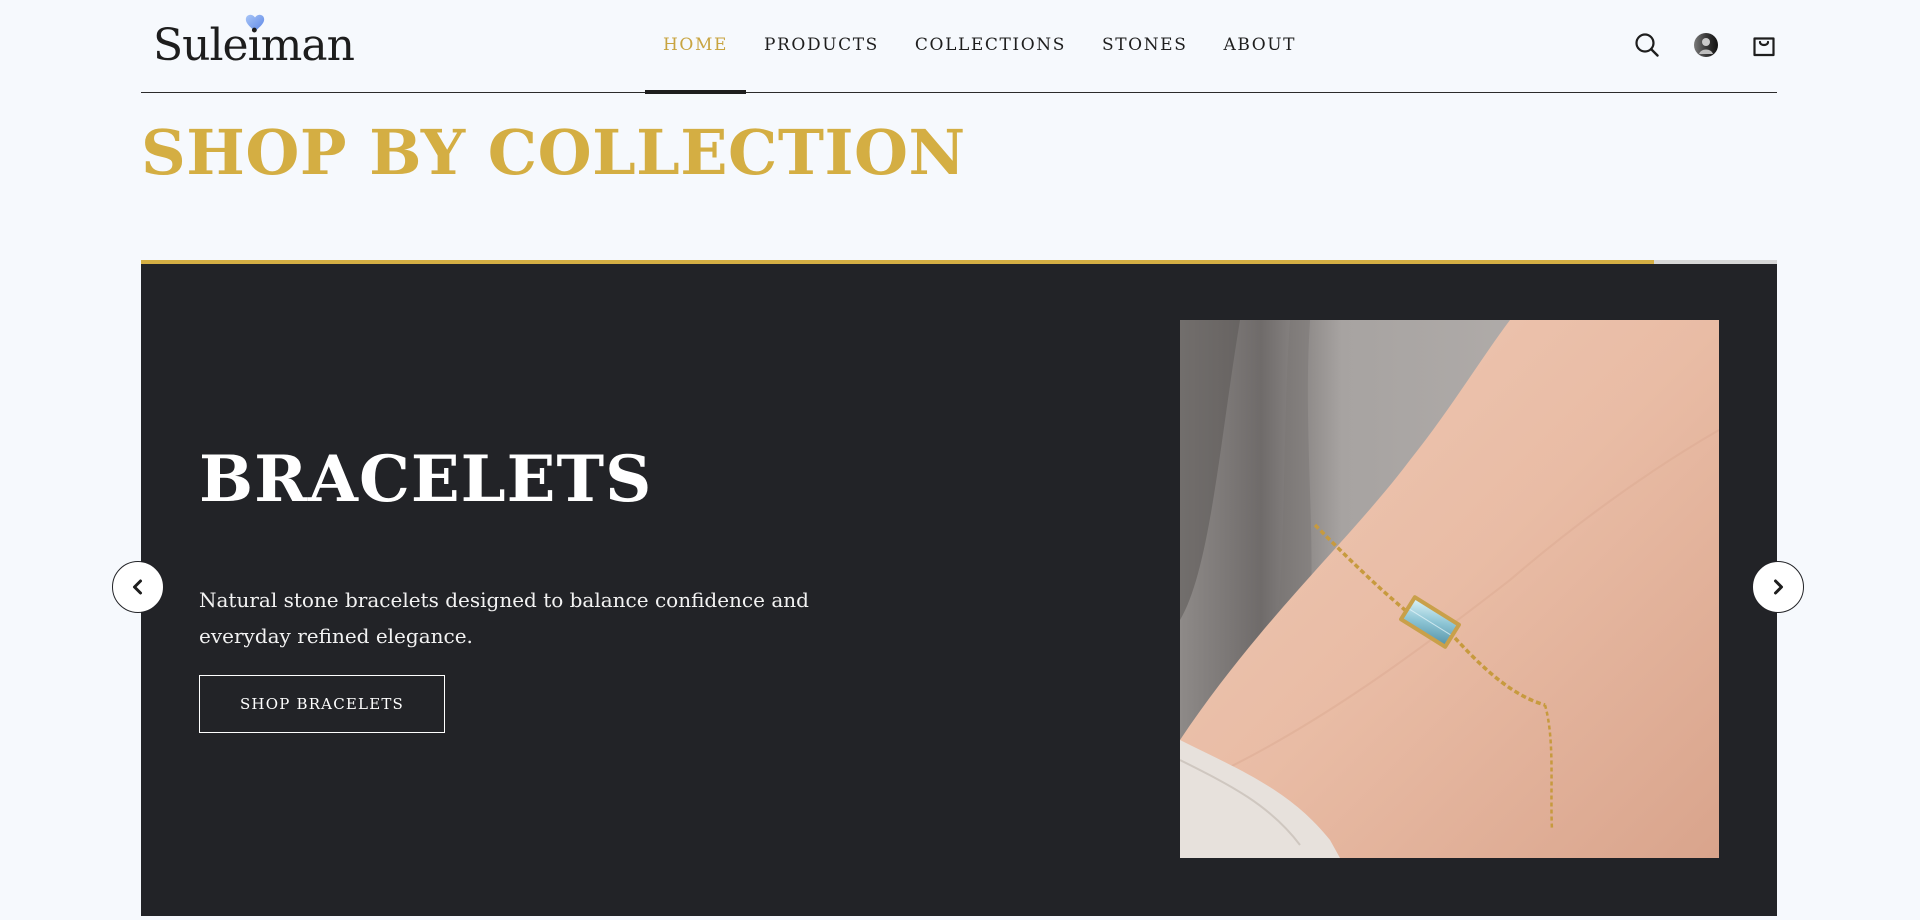 The height and width of the screenshot is (920, 1920). I want to click on logo-text: Suleiman, so click(254, 45).